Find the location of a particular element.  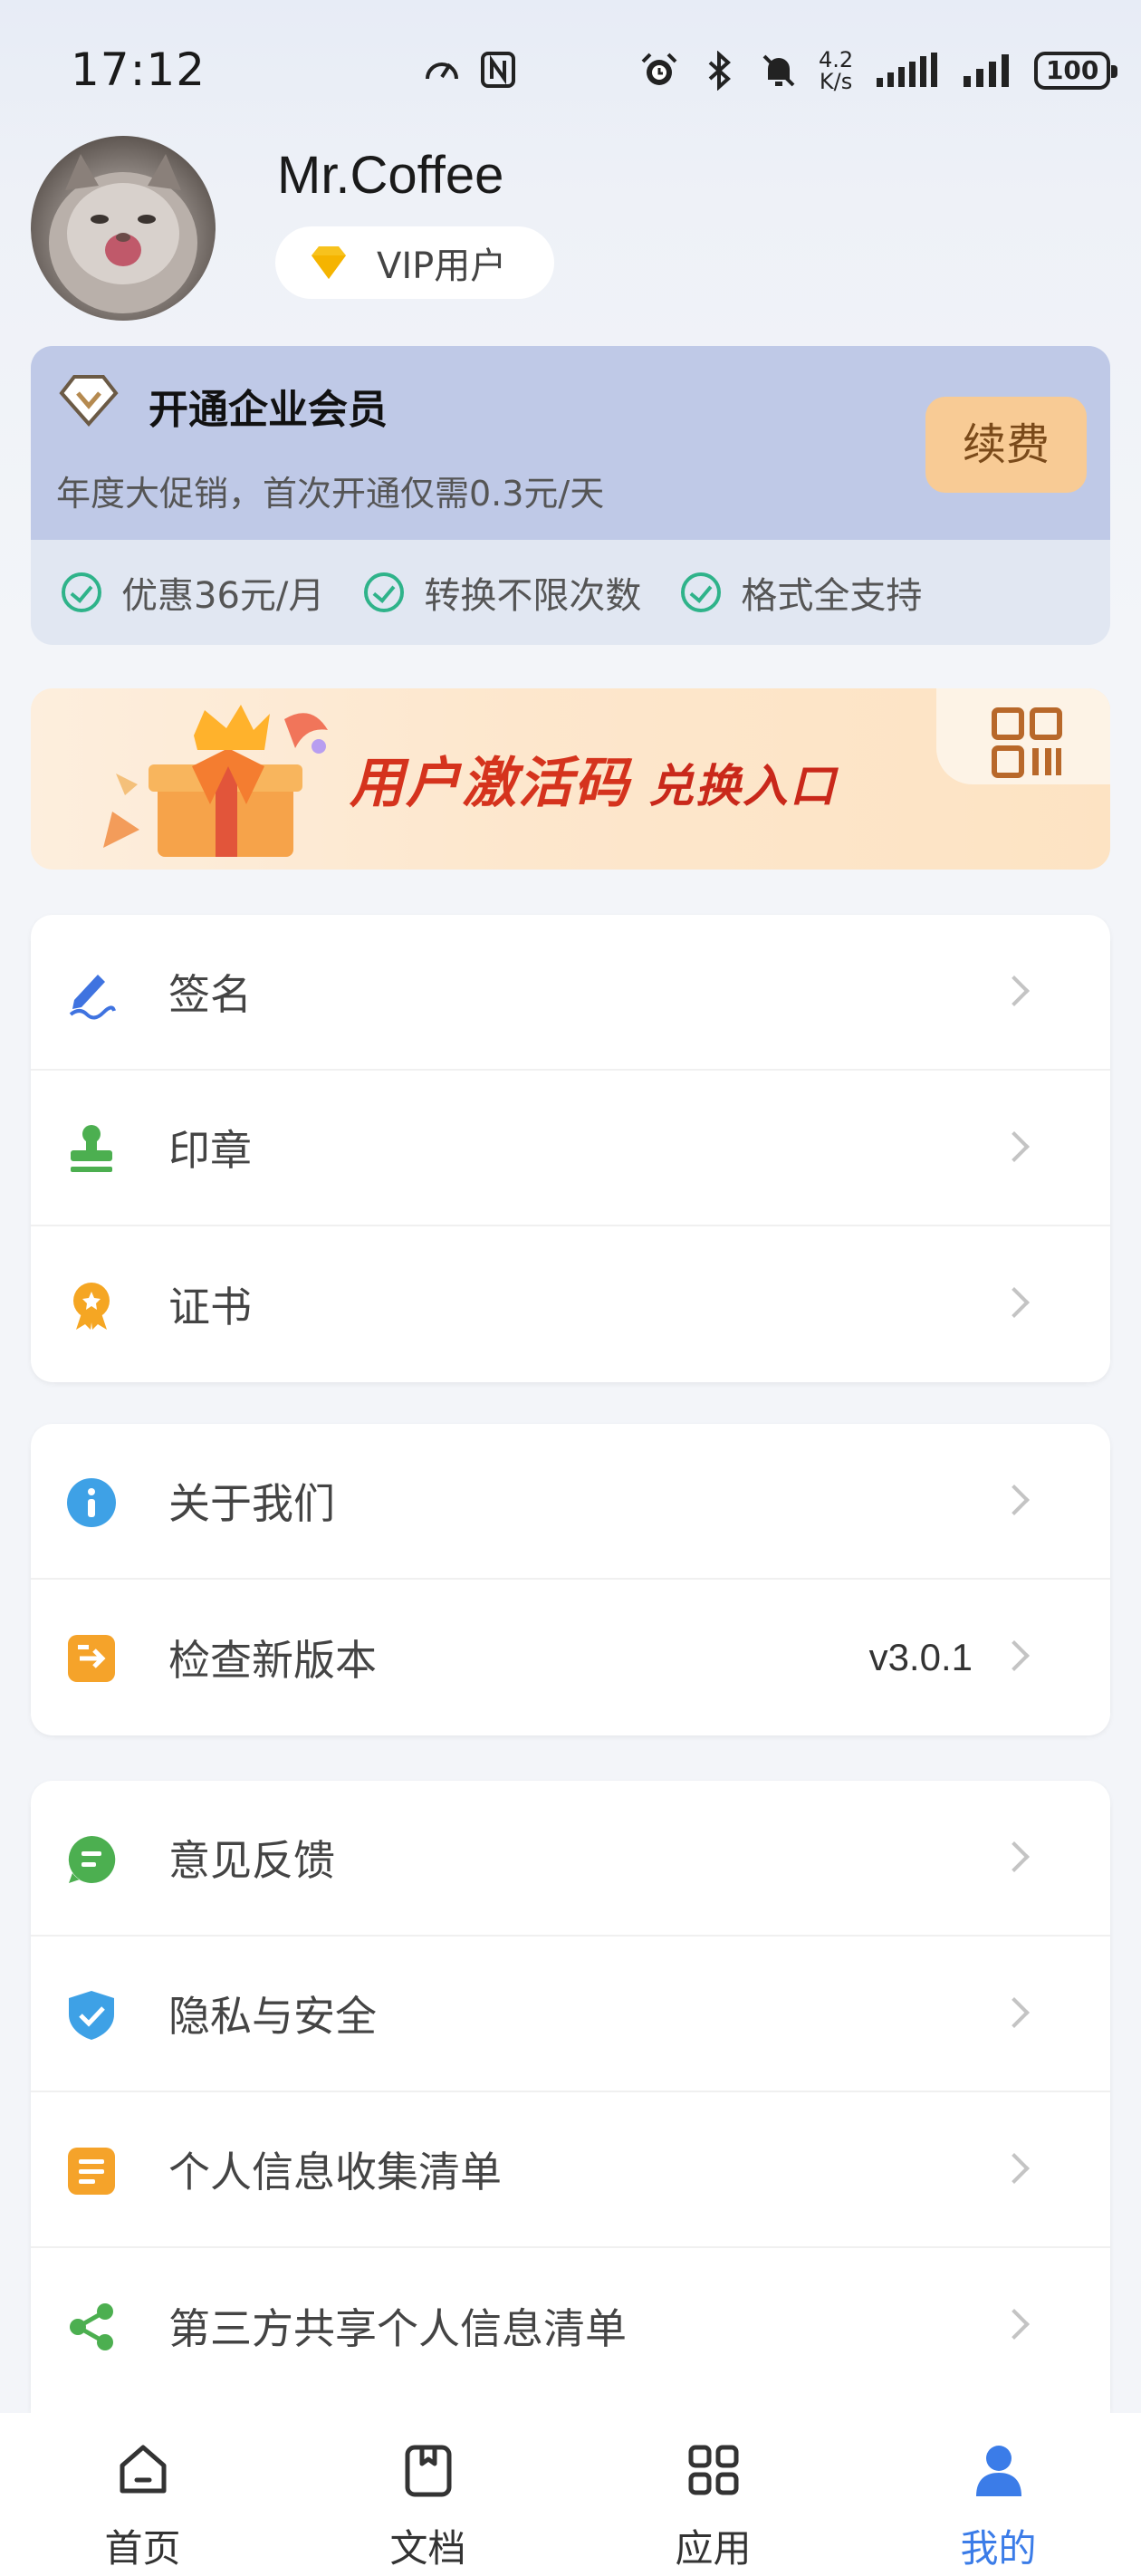

certificate-icon is located at coordinates (91, 1306).